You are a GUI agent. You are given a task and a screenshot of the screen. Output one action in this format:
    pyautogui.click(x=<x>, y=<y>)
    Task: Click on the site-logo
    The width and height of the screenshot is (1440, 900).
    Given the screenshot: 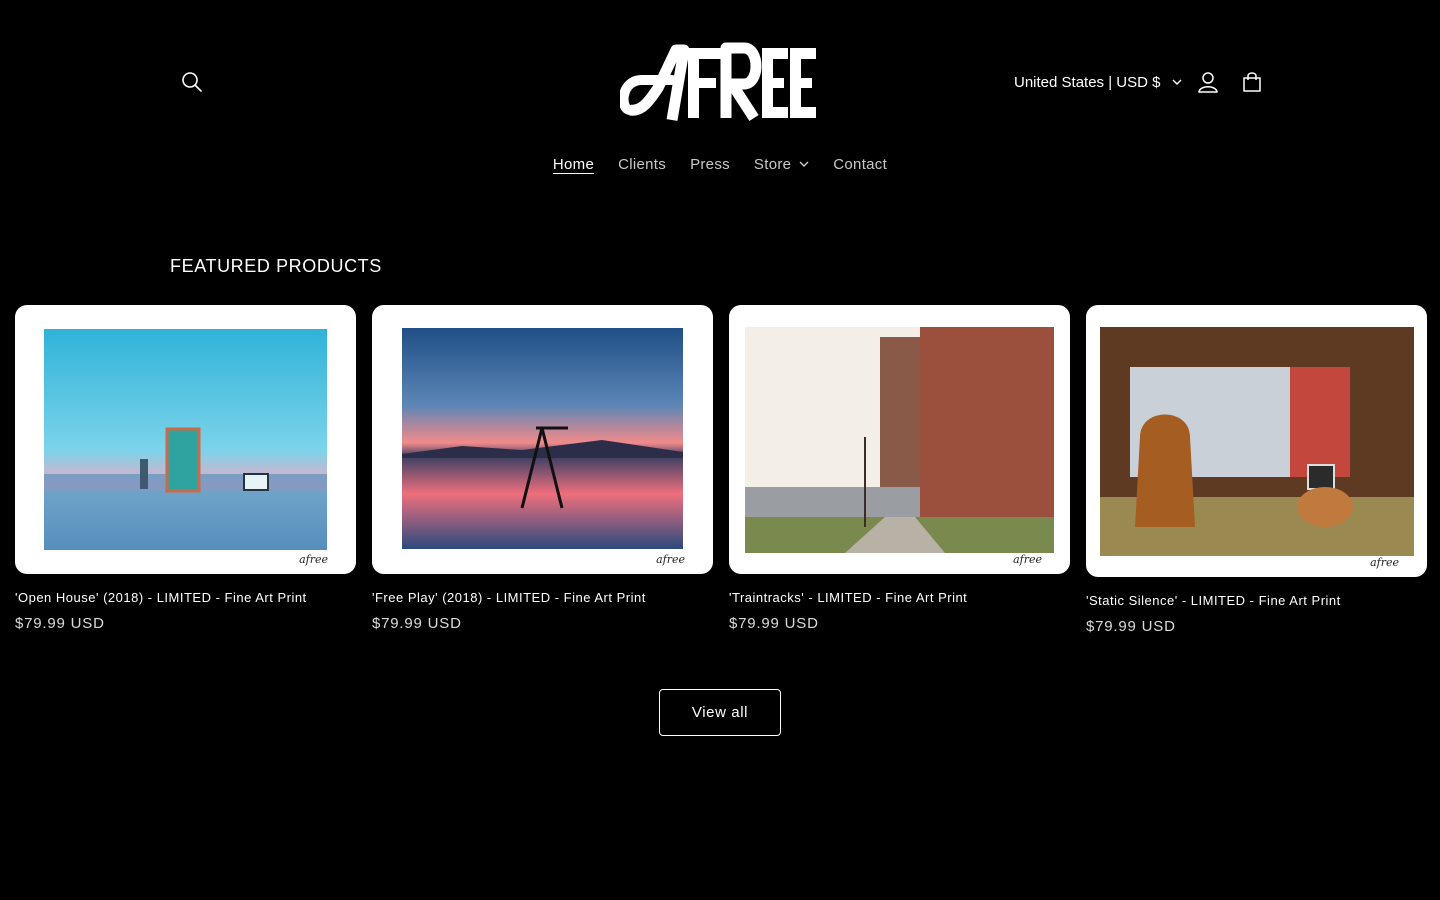 What is the action you would take?
    pyautogui.click(x=720, y=84)
    